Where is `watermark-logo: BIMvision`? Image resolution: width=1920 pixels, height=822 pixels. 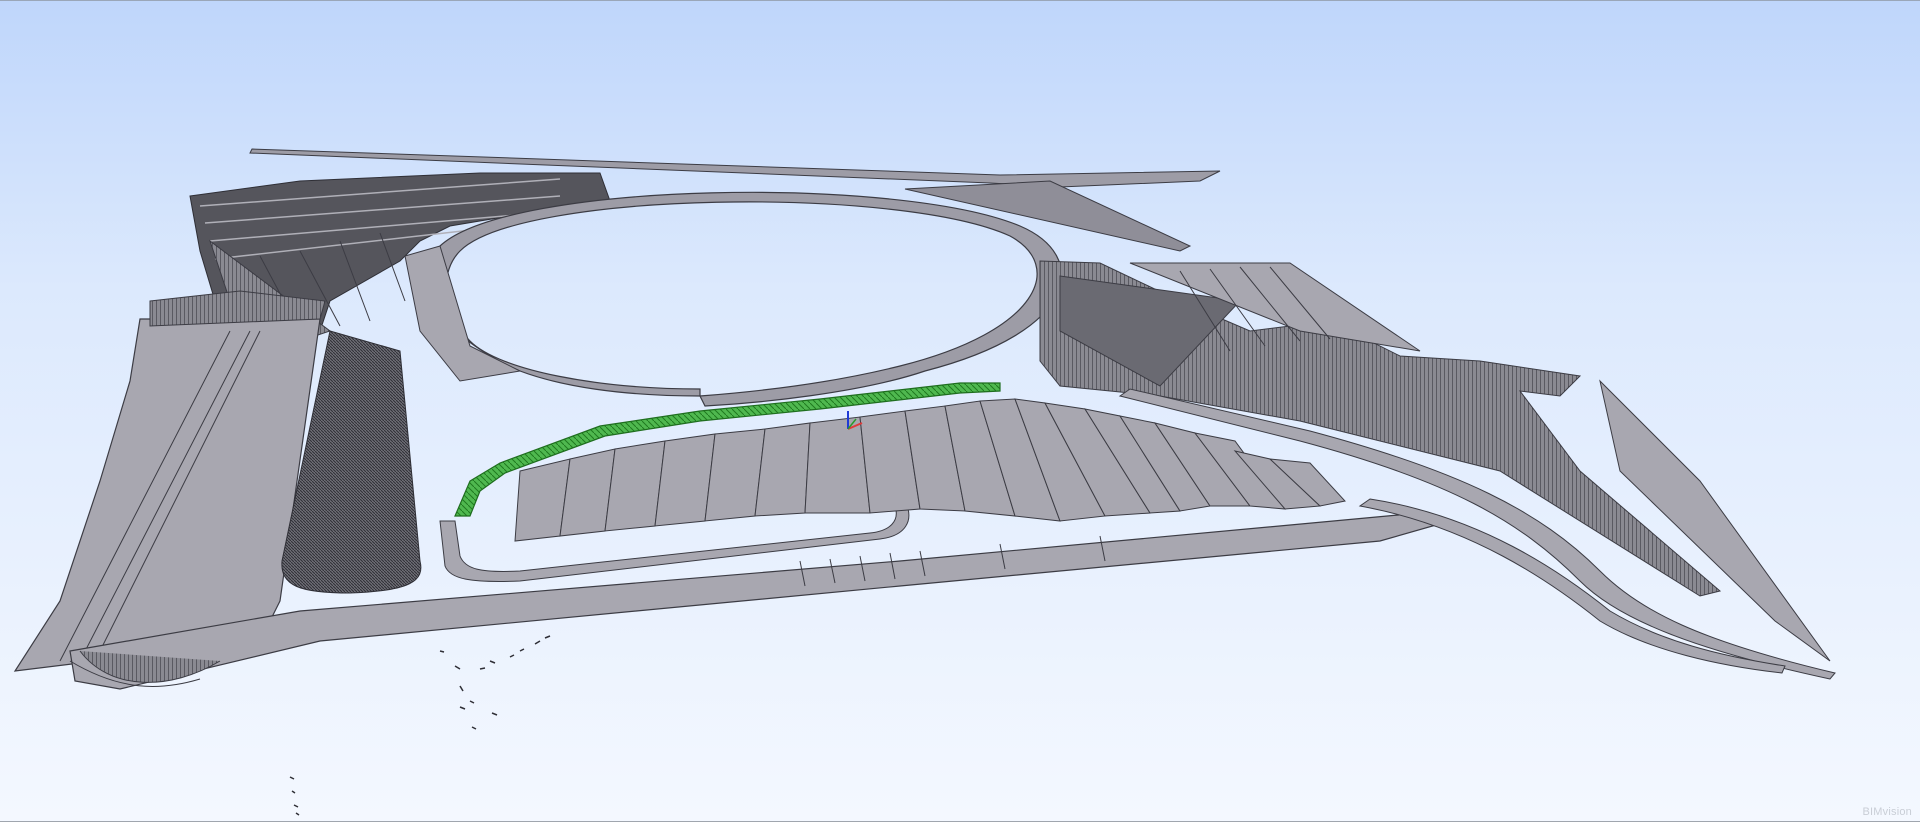
watermark-logo: BIMvision is located at coordinates (1887, 812).